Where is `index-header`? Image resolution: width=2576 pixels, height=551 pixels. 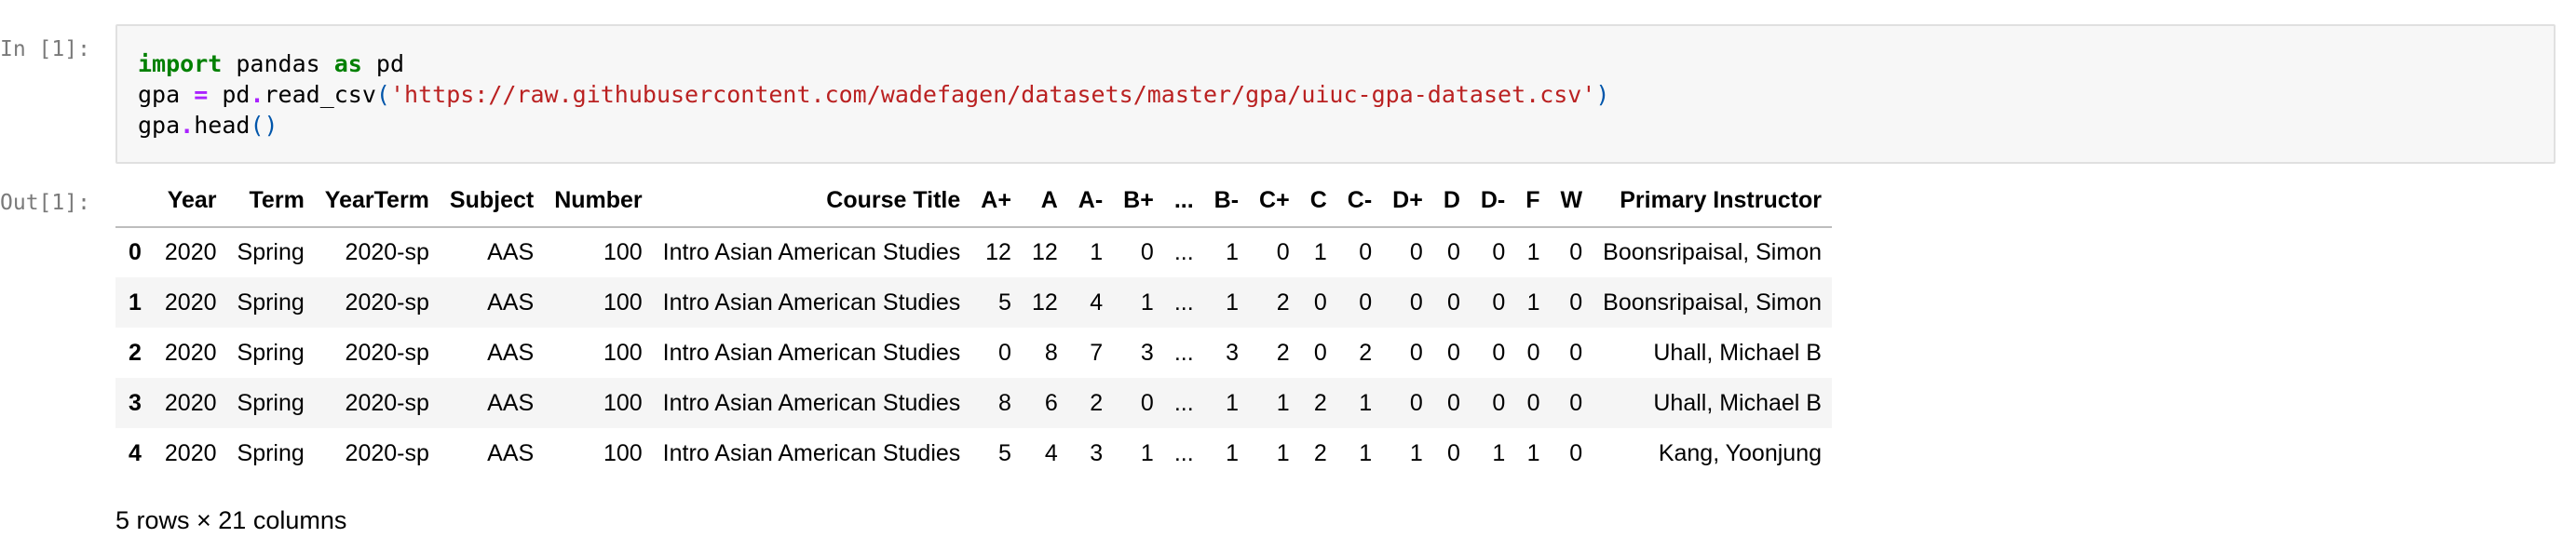
index-header is located at coordinates (135, 201).